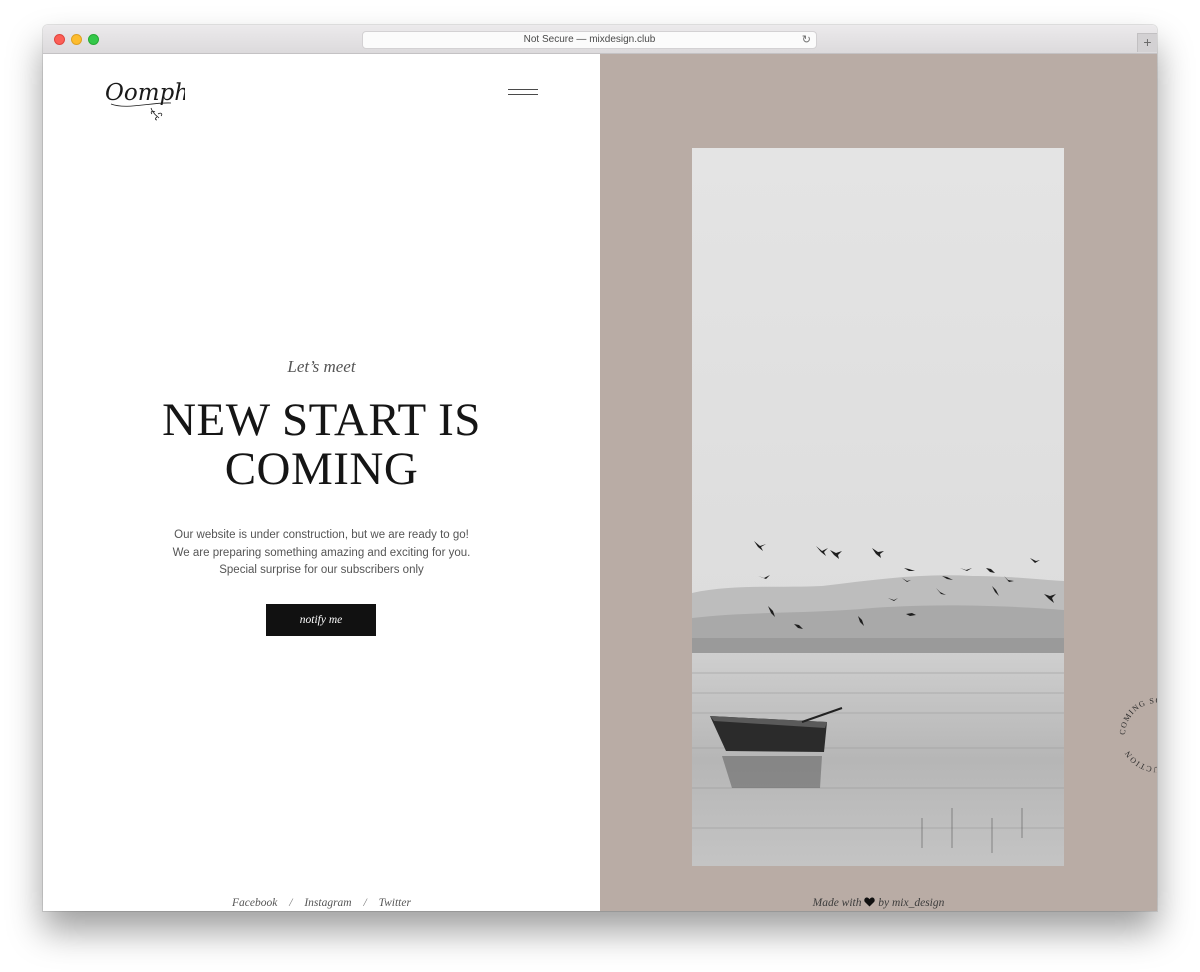 The width and height of the screenshot is (1200, 972). I want to click on social-links: Facebook / Instagram / Twitter, so click(321, 903).